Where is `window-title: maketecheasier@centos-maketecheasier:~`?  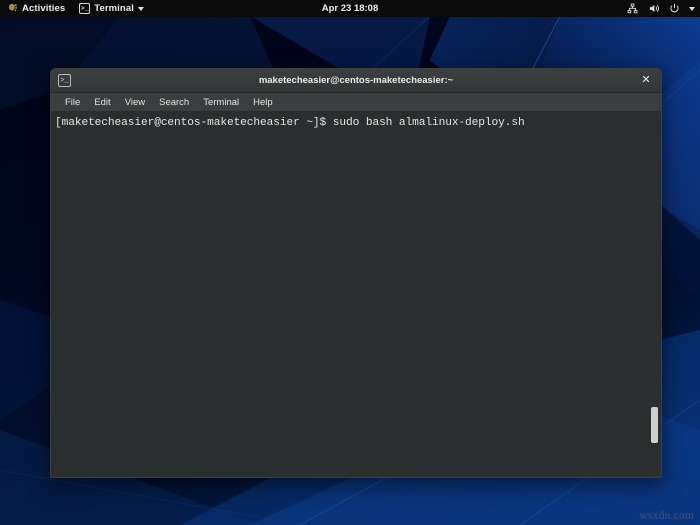
window-title: maketecheasier@centos-maketecheasier:~ is located at coordinates (356, 80).